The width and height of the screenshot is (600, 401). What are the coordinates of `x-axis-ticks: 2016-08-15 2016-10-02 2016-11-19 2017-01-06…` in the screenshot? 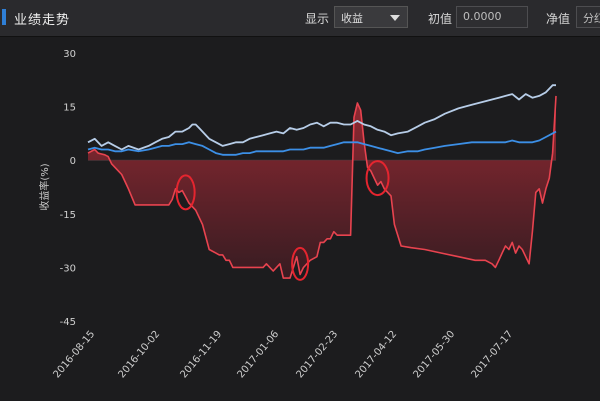 It's located at (284, 355).